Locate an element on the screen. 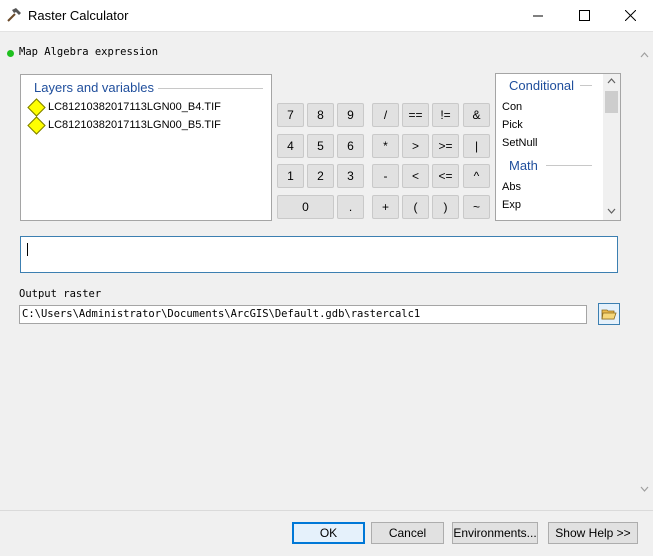 This screenshot has height=556, width=653. key-subtract: - is located at coordinates (385, 176).